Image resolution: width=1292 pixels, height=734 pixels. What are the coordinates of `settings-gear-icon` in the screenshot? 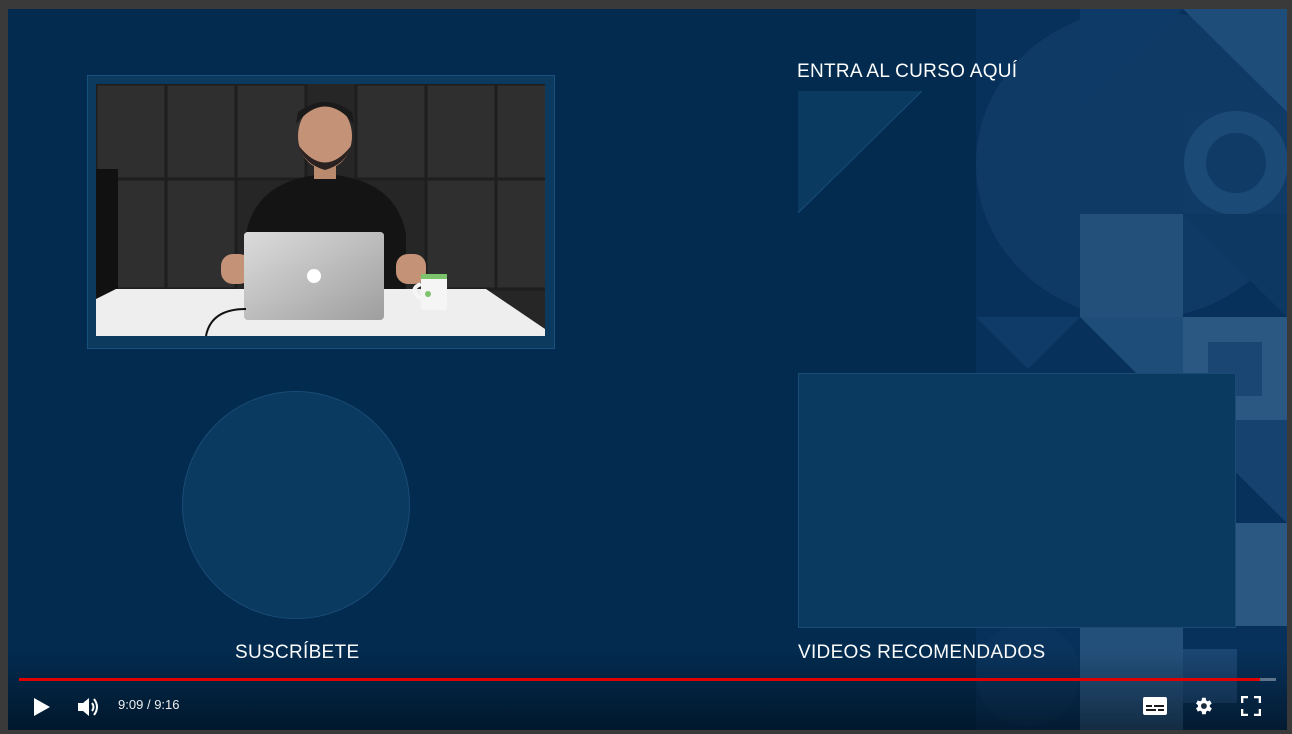 It's located at (1204, 706).